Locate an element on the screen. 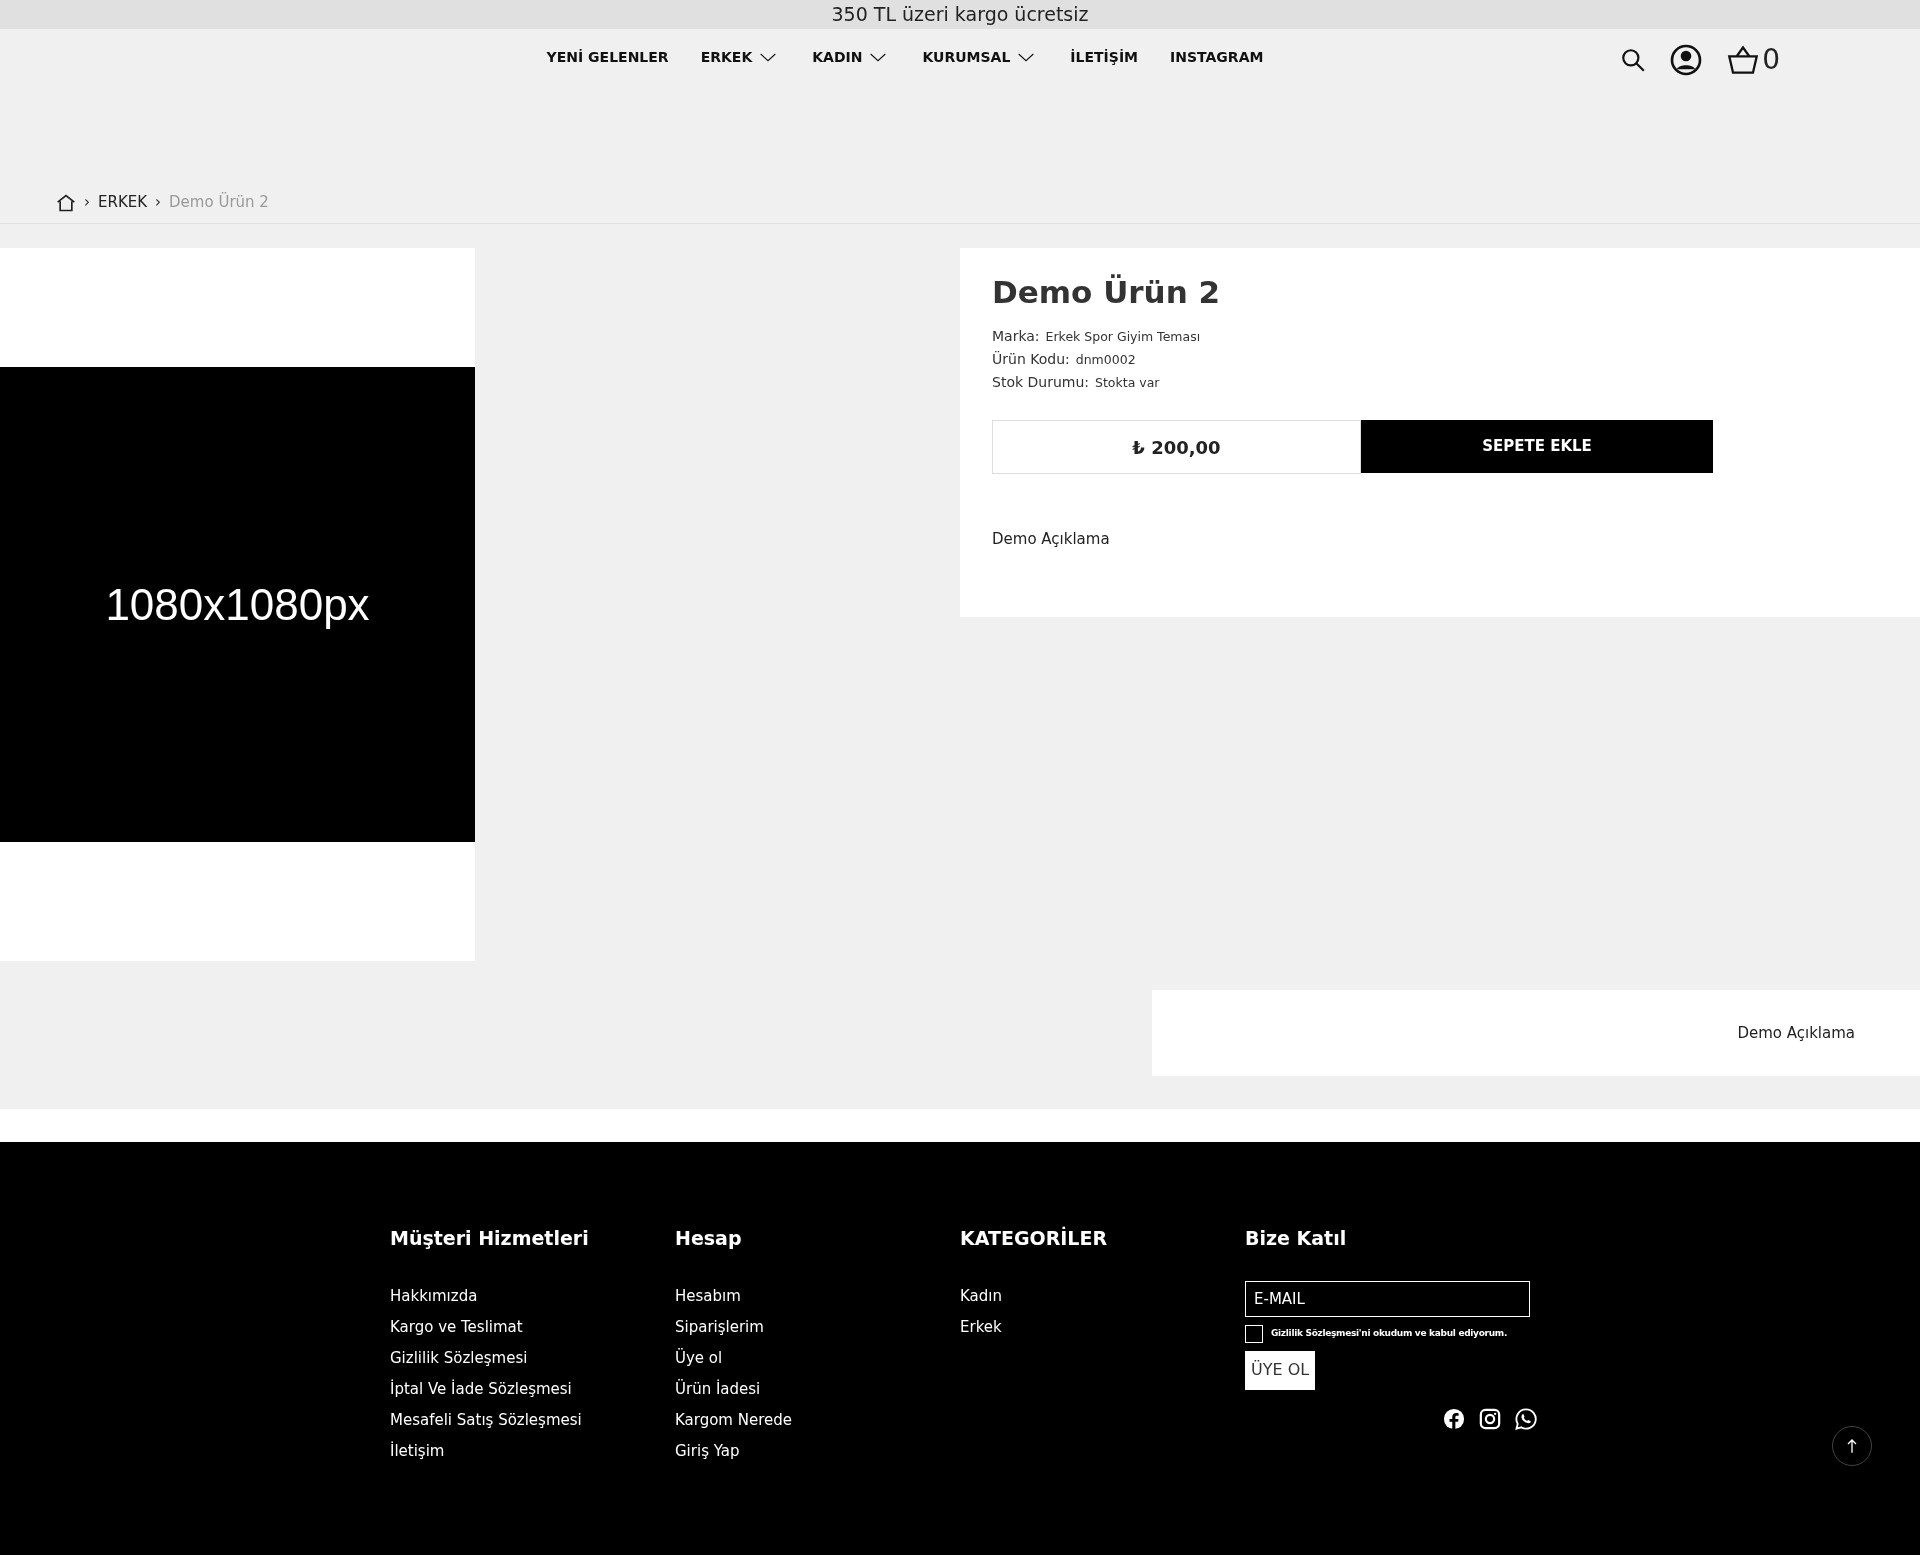 The width and height of the screenshot is (1920, 1555). footer-link: İptal Ve İade Sözleşmesi is located at coordinates (532, 1389).